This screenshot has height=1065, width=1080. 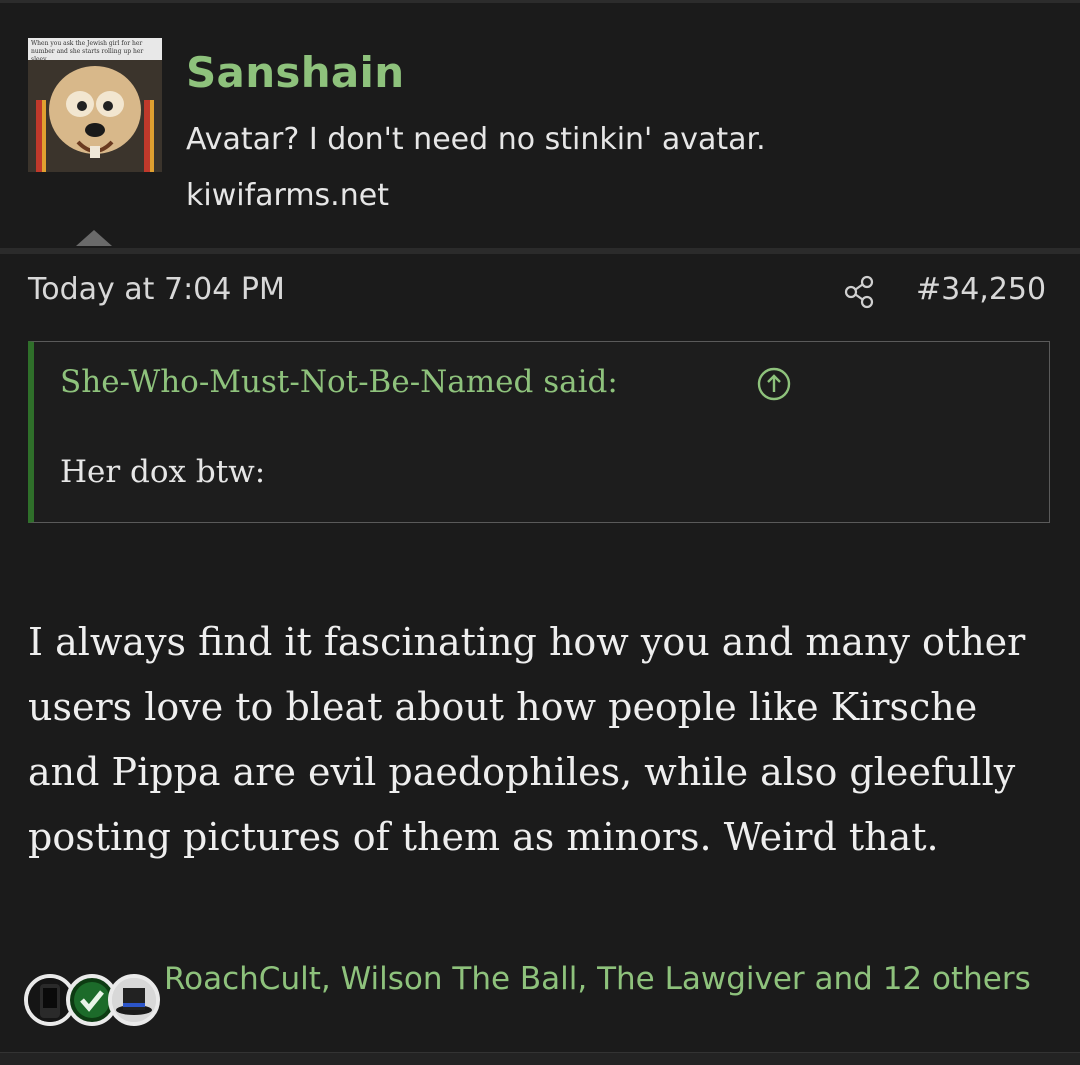 What do you see at coordinates (540, 1058) in the screenshot?
I see `bottom-rule` at bounding box center [540, 1058].